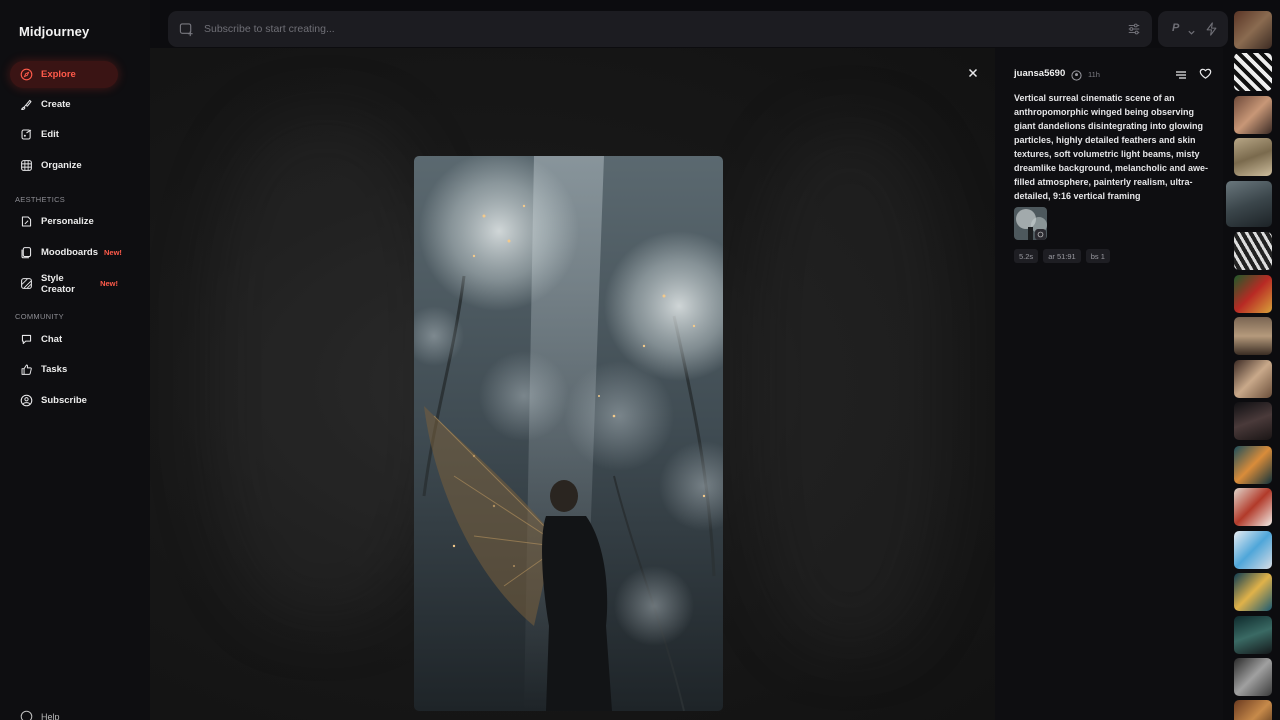  I want to click on prompt-bar, so click(660, 29).